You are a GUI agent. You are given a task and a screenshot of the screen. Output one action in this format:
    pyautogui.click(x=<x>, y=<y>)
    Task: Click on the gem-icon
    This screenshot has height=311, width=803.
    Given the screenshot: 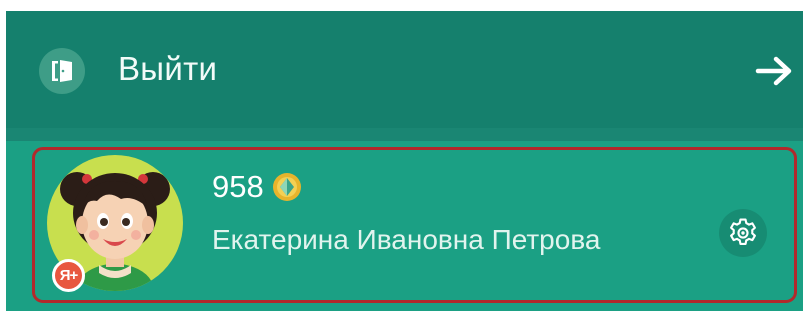 What is the action you would take?
    pyautogui.click(x=287, y=187)
    